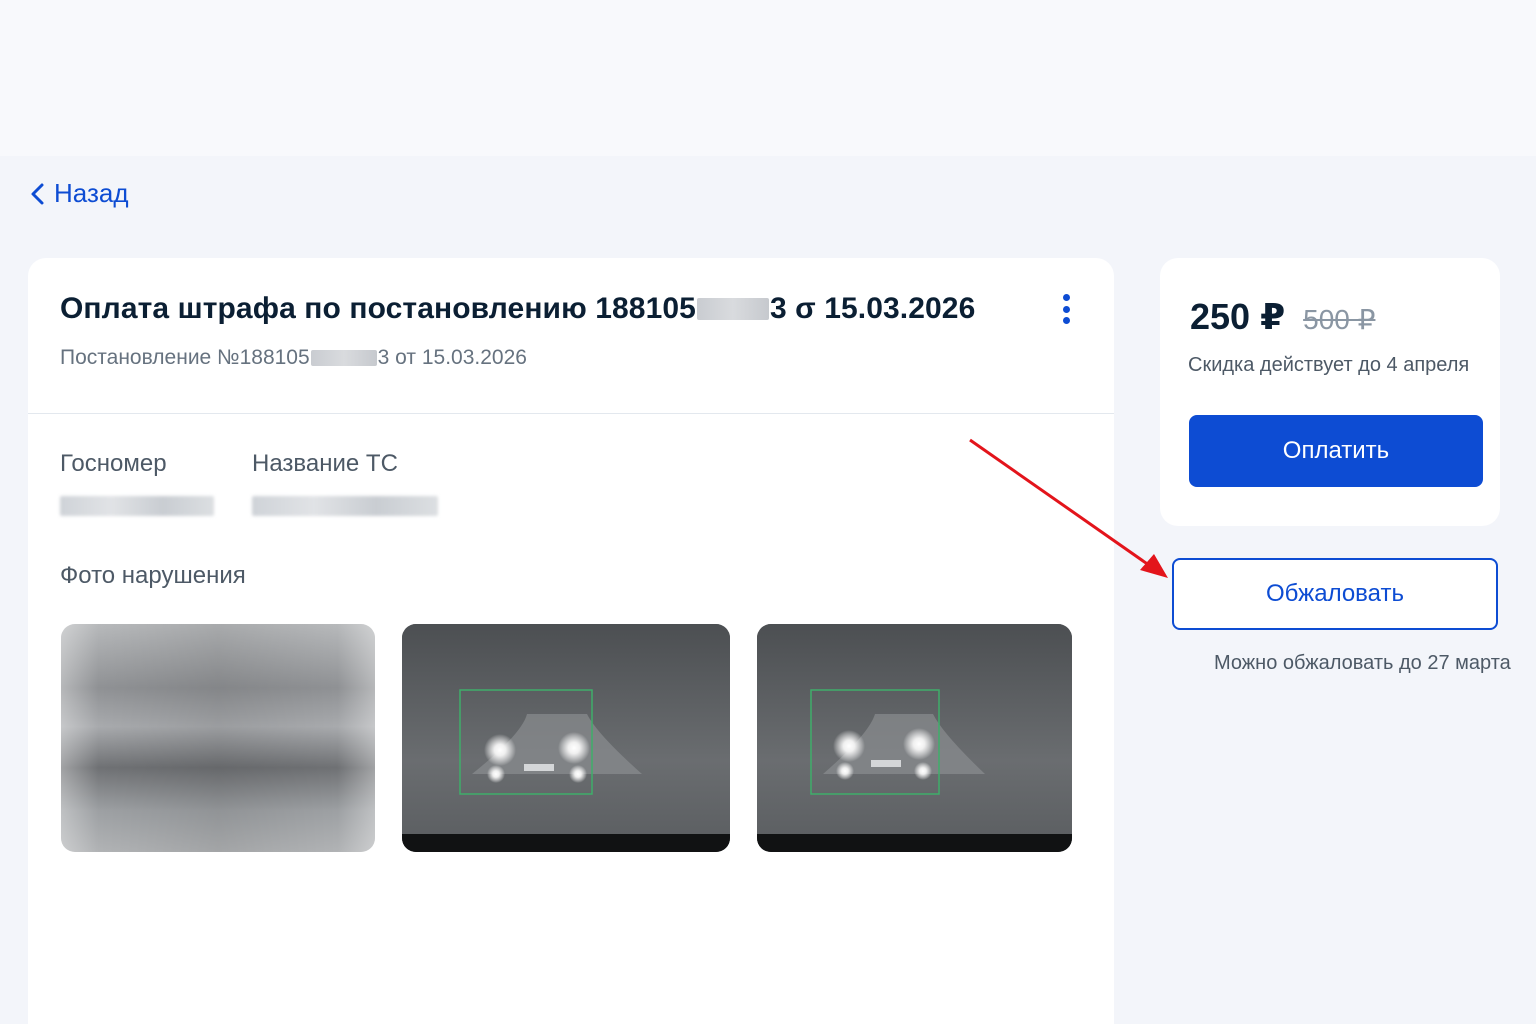  I want to click on field-vehicle-name-label: Название ТС, so click(325, 463).